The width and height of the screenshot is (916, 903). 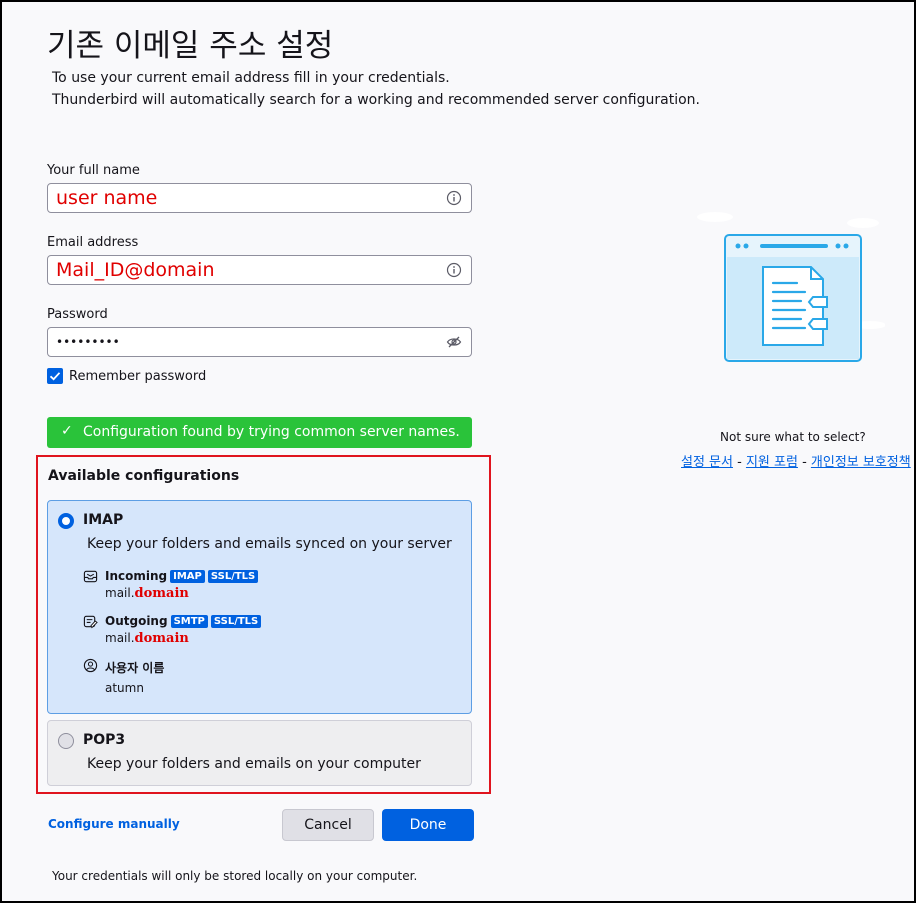 What do you see at coordinates (861, 462) in the screenshot?
I see `privacy-policy-link: 개인정보 보호정책` at bounding box center [861, 462].